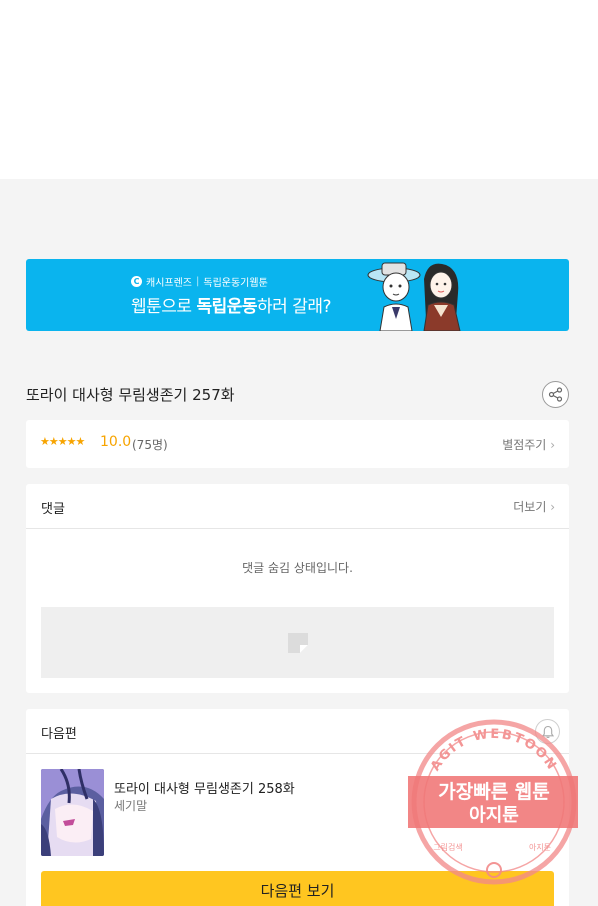 Image resolution: width=598 pixels, height=906 pixels. I want to click on rating-count: (75명), so click(150, 445).